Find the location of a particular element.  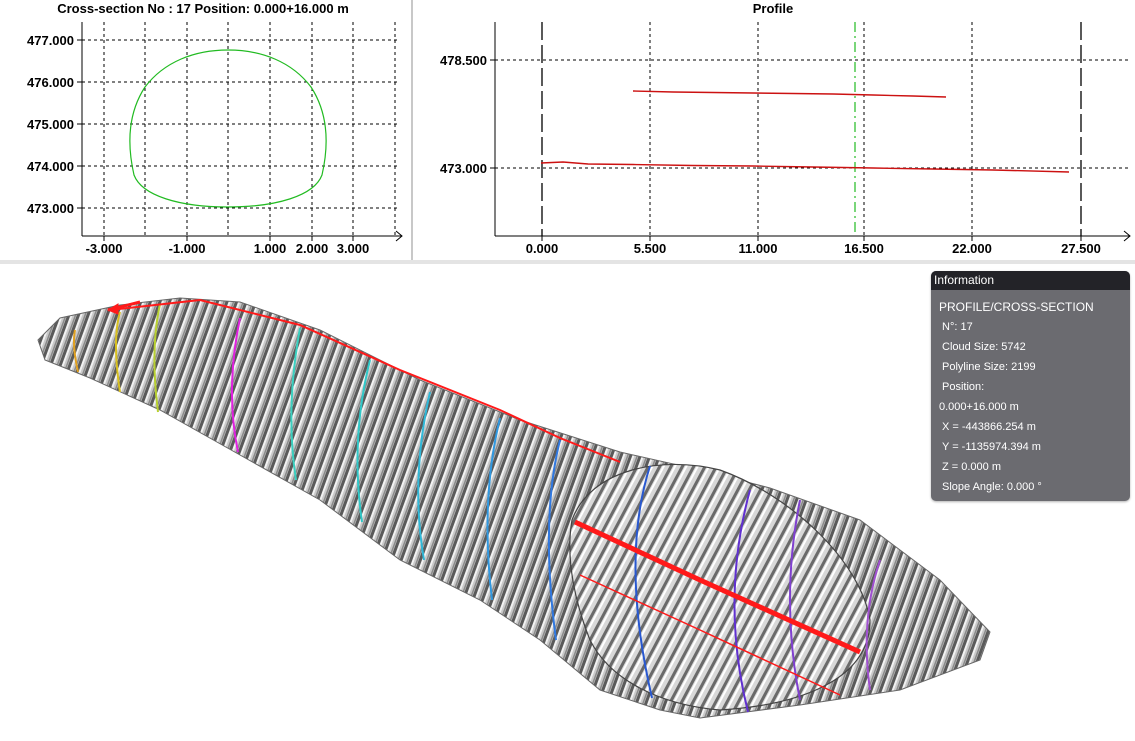

info-position-value: 0.000+16.000 m is located at coordinates (979, 407).